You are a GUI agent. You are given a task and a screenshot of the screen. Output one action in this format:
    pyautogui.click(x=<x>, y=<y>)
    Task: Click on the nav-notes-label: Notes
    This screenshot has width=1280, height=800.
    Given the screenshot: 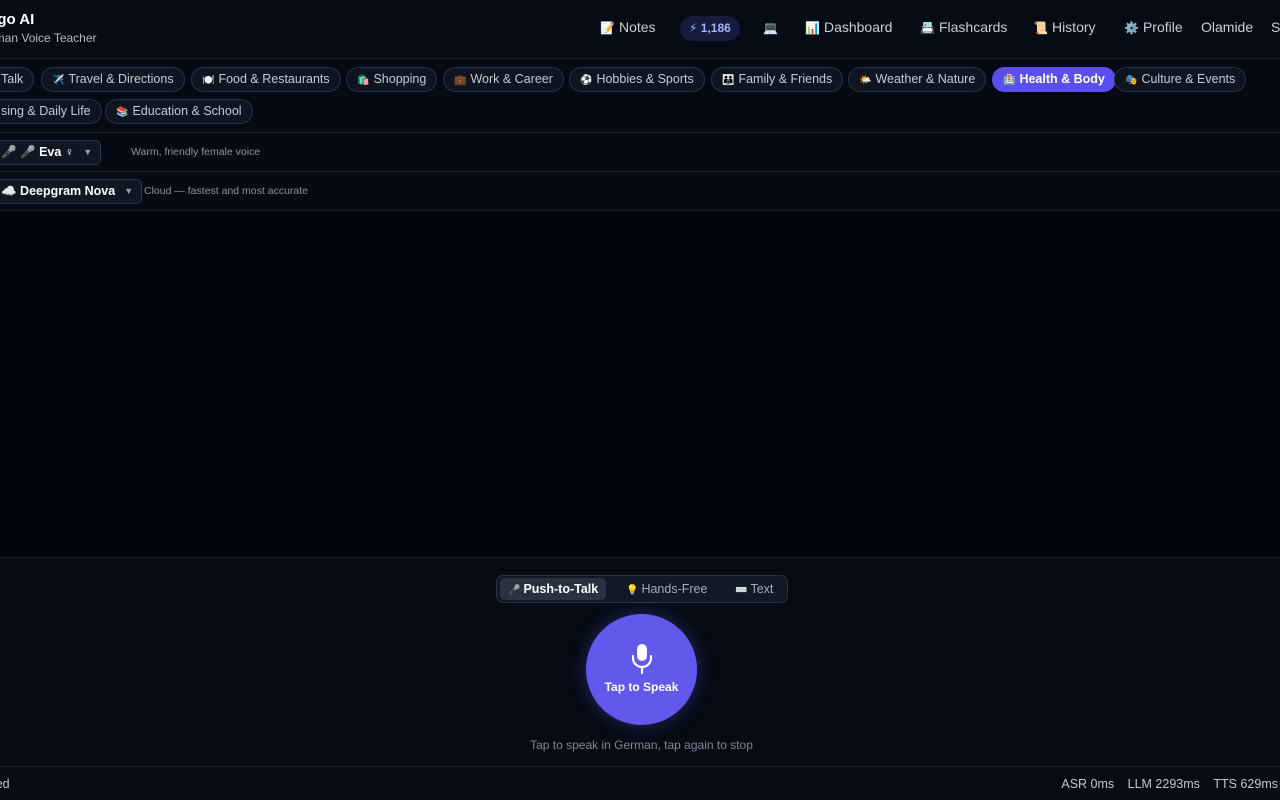 What is the action you would take?
    pyautogui.click(x=637, y=27)
    